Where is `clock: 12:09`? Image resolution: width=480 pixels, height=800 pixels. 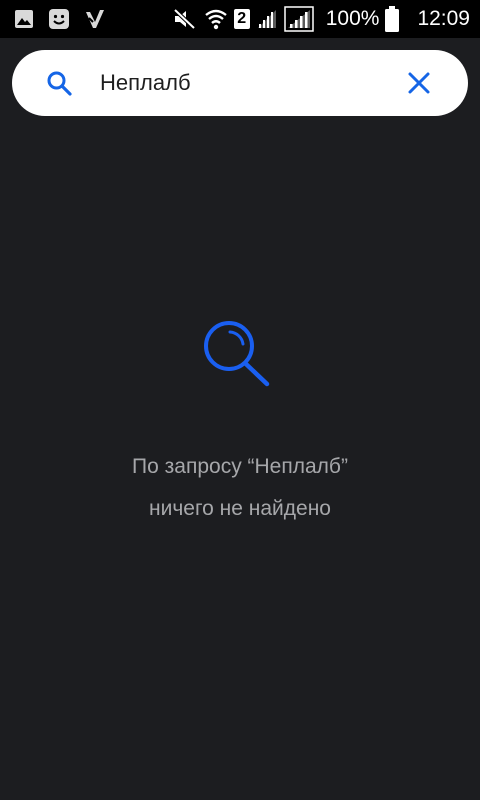 clock: 12:09 is located at coordinates (443, 18).